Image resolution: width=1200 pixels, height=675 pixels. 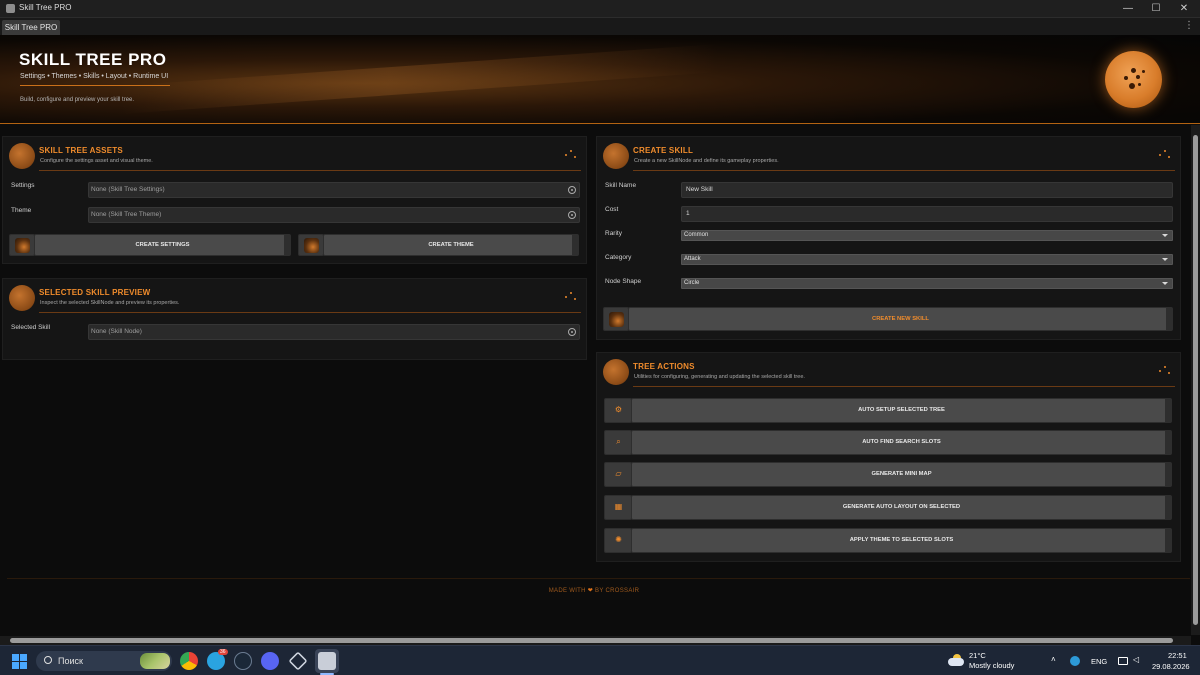 What do you see at coordinates (927, 235) in the screenshot?
I see `rarity-select: Common` at bounding box center [927, 235].